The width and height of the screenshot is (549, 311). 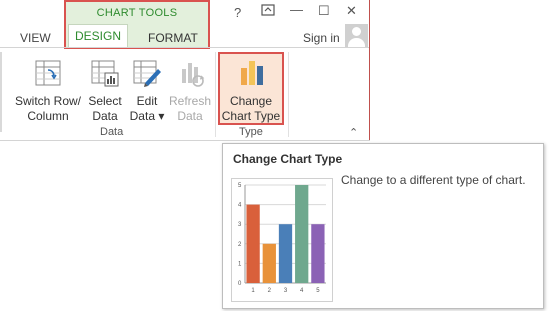 What do you see at coordinates (240, 225) in the screenshot?
I see `y-tick-label: 3` at bounding box center [240, 225].